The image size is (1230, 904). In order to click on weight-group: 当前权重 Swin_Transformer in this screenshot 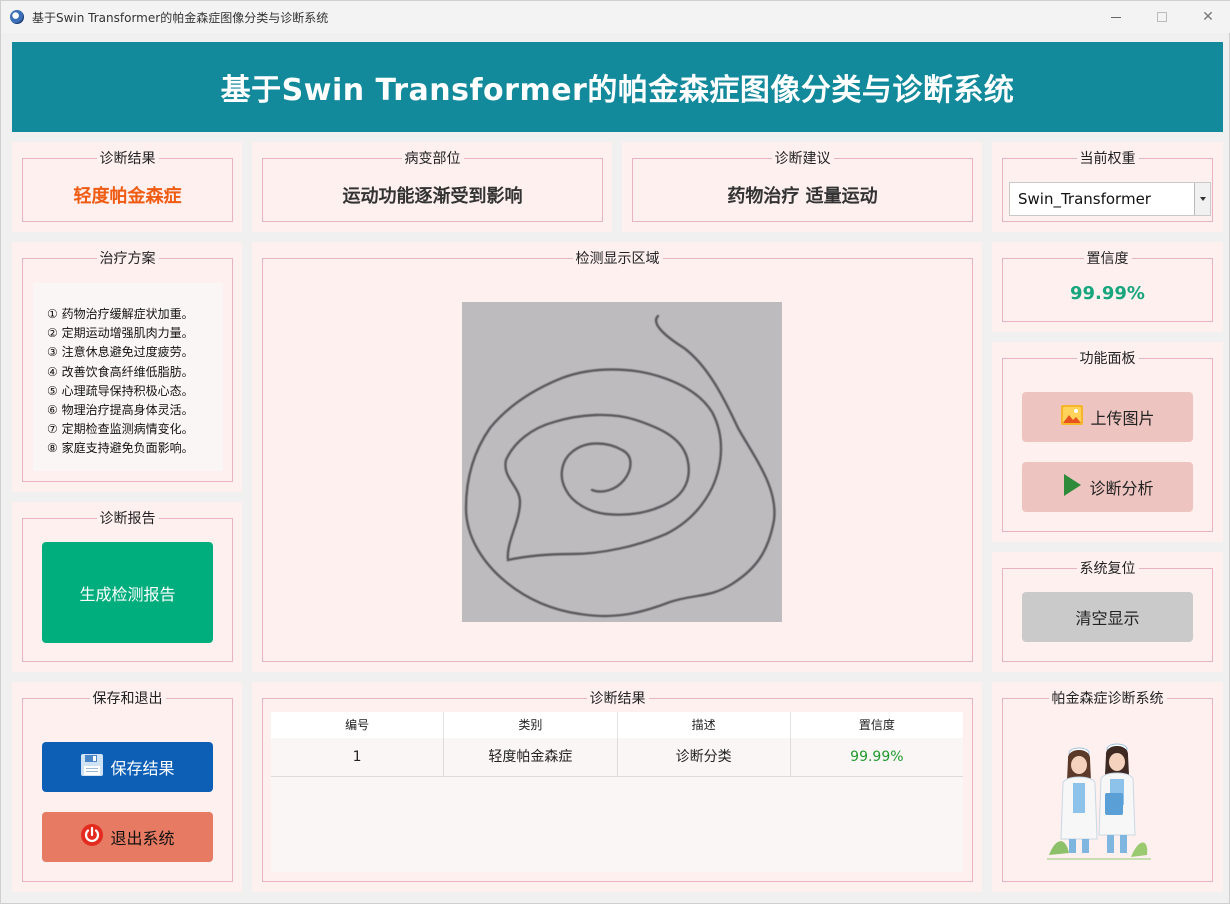, I will do `click(1107, 186)`.